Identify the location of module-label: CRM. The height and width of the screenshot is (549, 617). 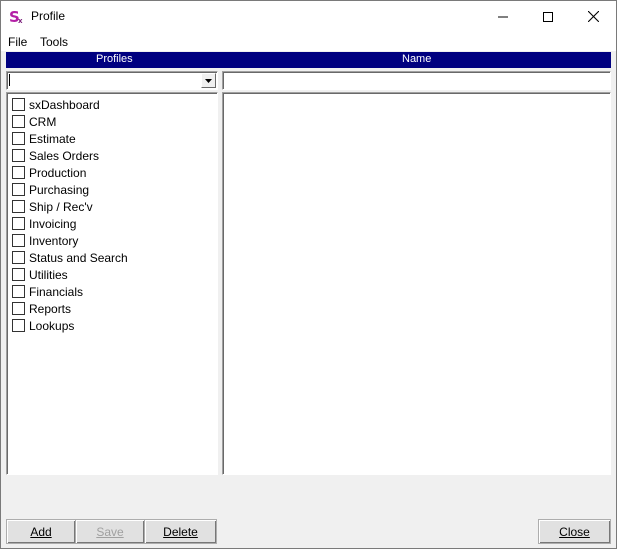
(43, 121).